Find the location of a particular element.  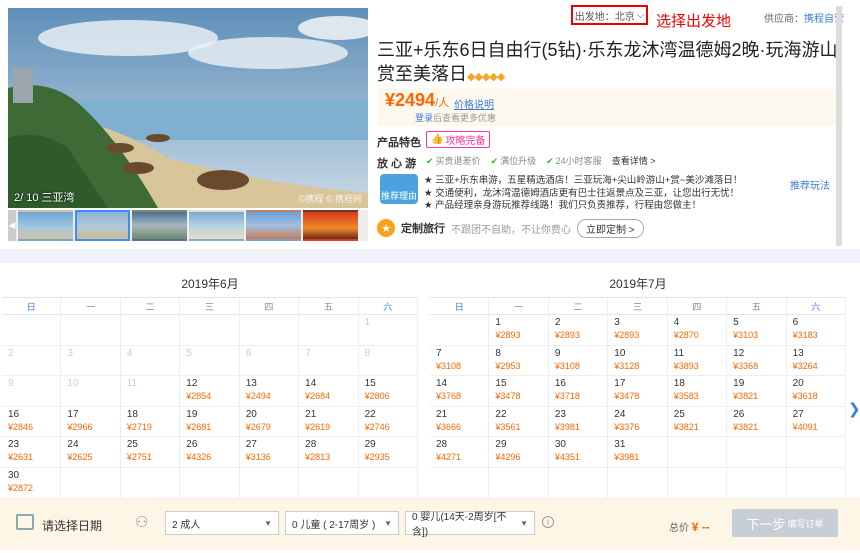

day-number: 20 is located at coordinates (251, 414).